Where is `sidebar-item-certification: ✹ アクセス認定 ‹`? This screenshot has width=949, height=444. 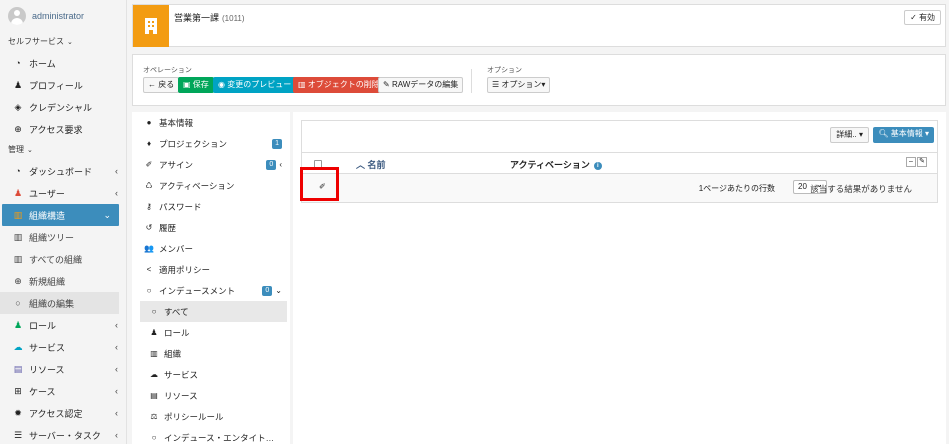 sidebar-item-certification: ✹ アクセス認定 ‹ is located at coordinates (63, 413).